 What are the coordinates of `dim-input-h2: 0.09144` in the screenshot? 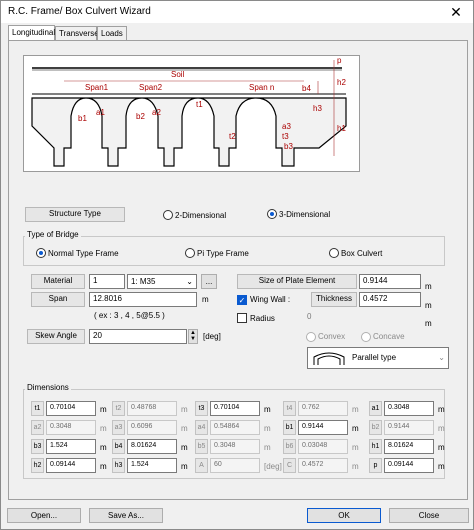 It's located at (71, 465).